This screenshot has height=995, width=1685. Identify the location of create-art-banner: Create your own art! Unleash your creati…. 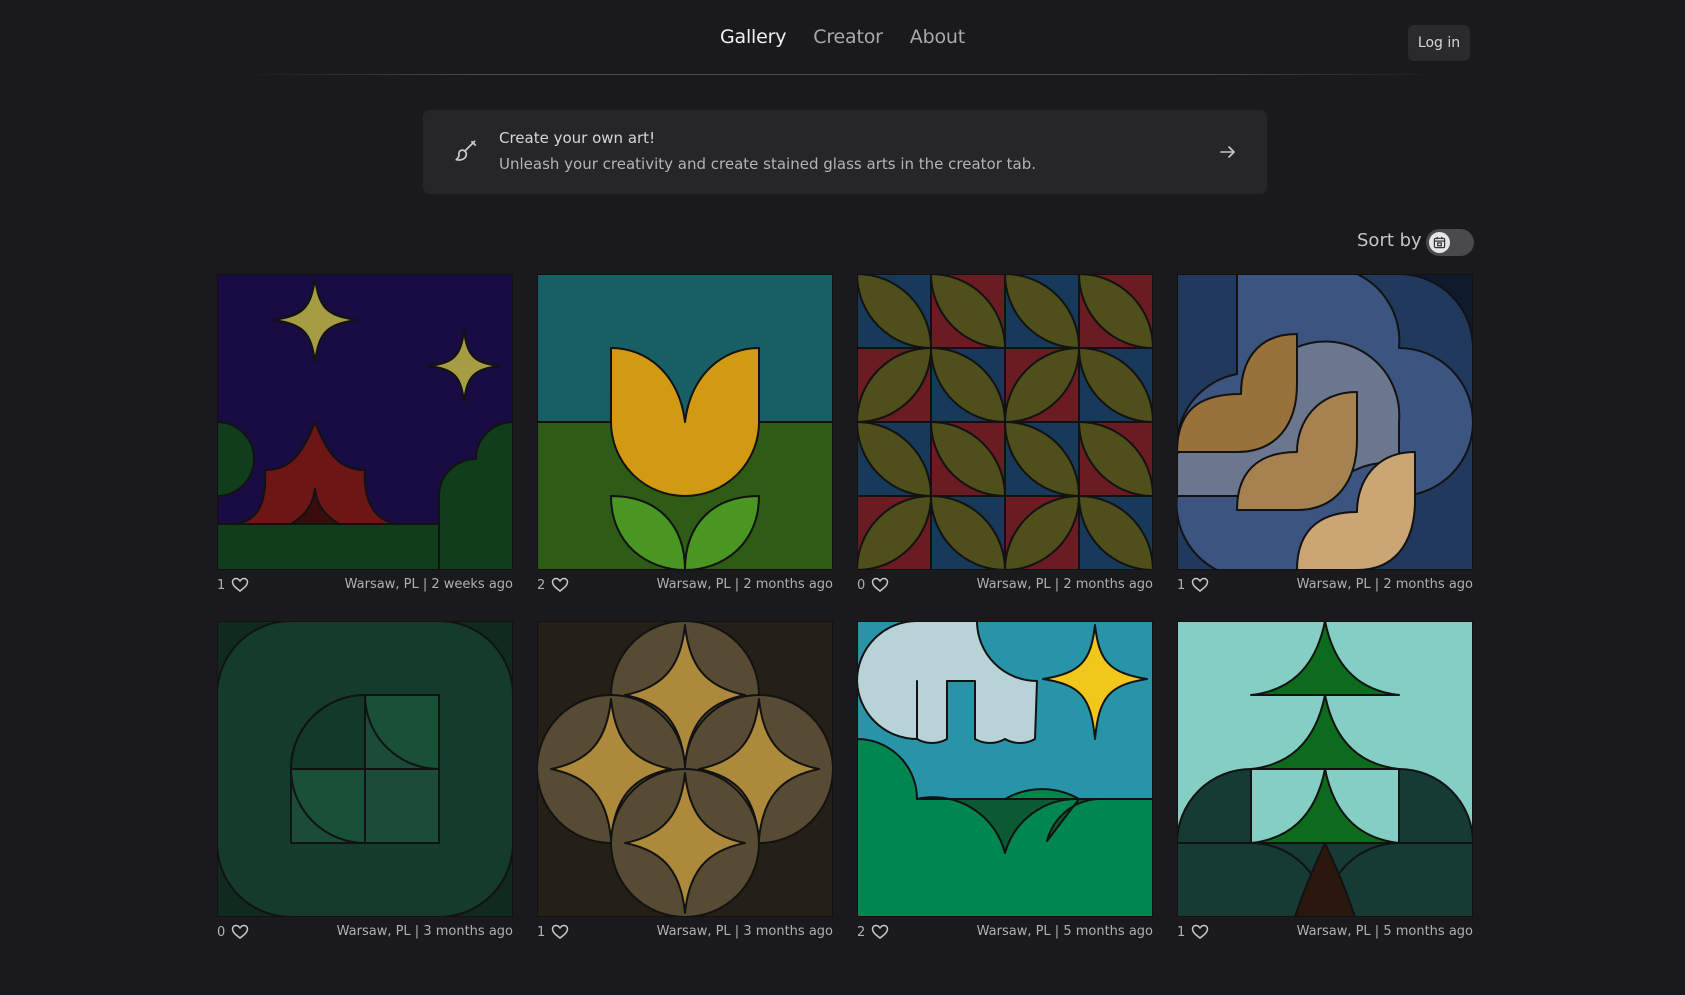
(845, 152).